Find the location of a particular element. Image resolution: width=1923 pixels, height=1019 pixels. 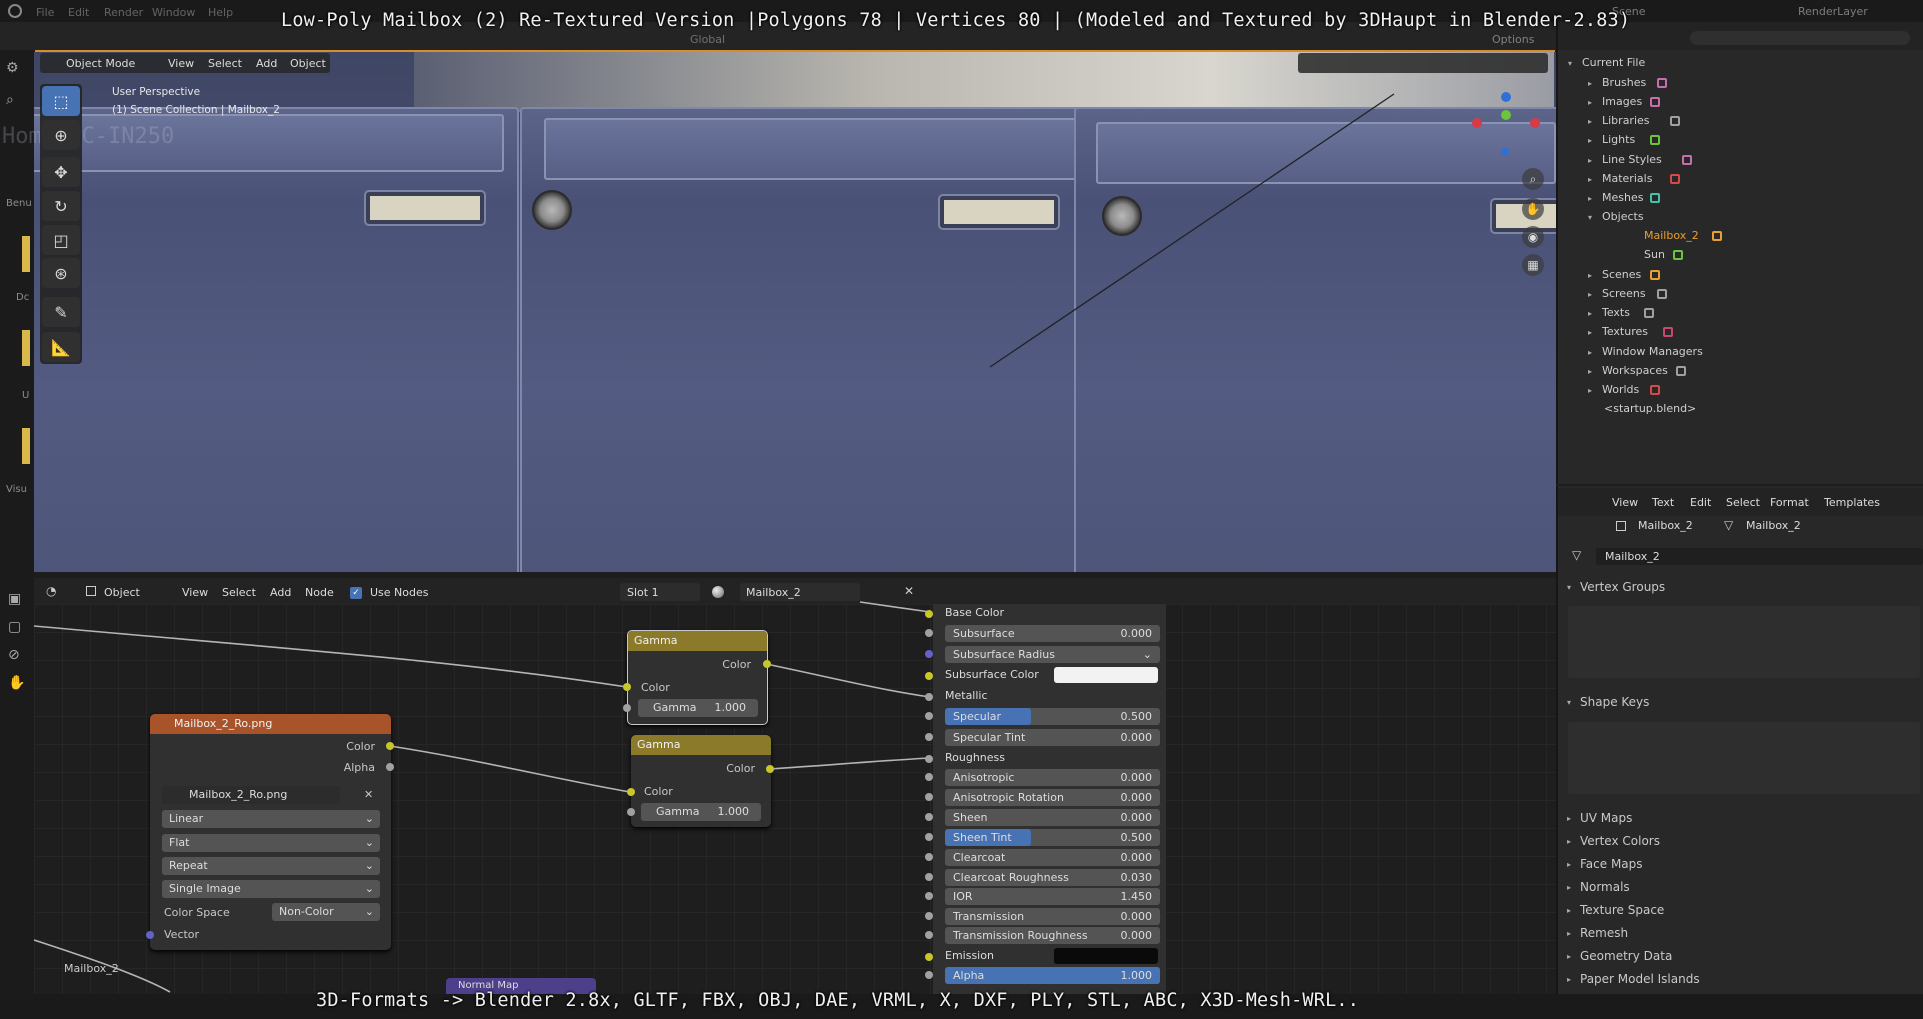

outliner-item-libraries: Libraries is located at coordinates (1626, 120).